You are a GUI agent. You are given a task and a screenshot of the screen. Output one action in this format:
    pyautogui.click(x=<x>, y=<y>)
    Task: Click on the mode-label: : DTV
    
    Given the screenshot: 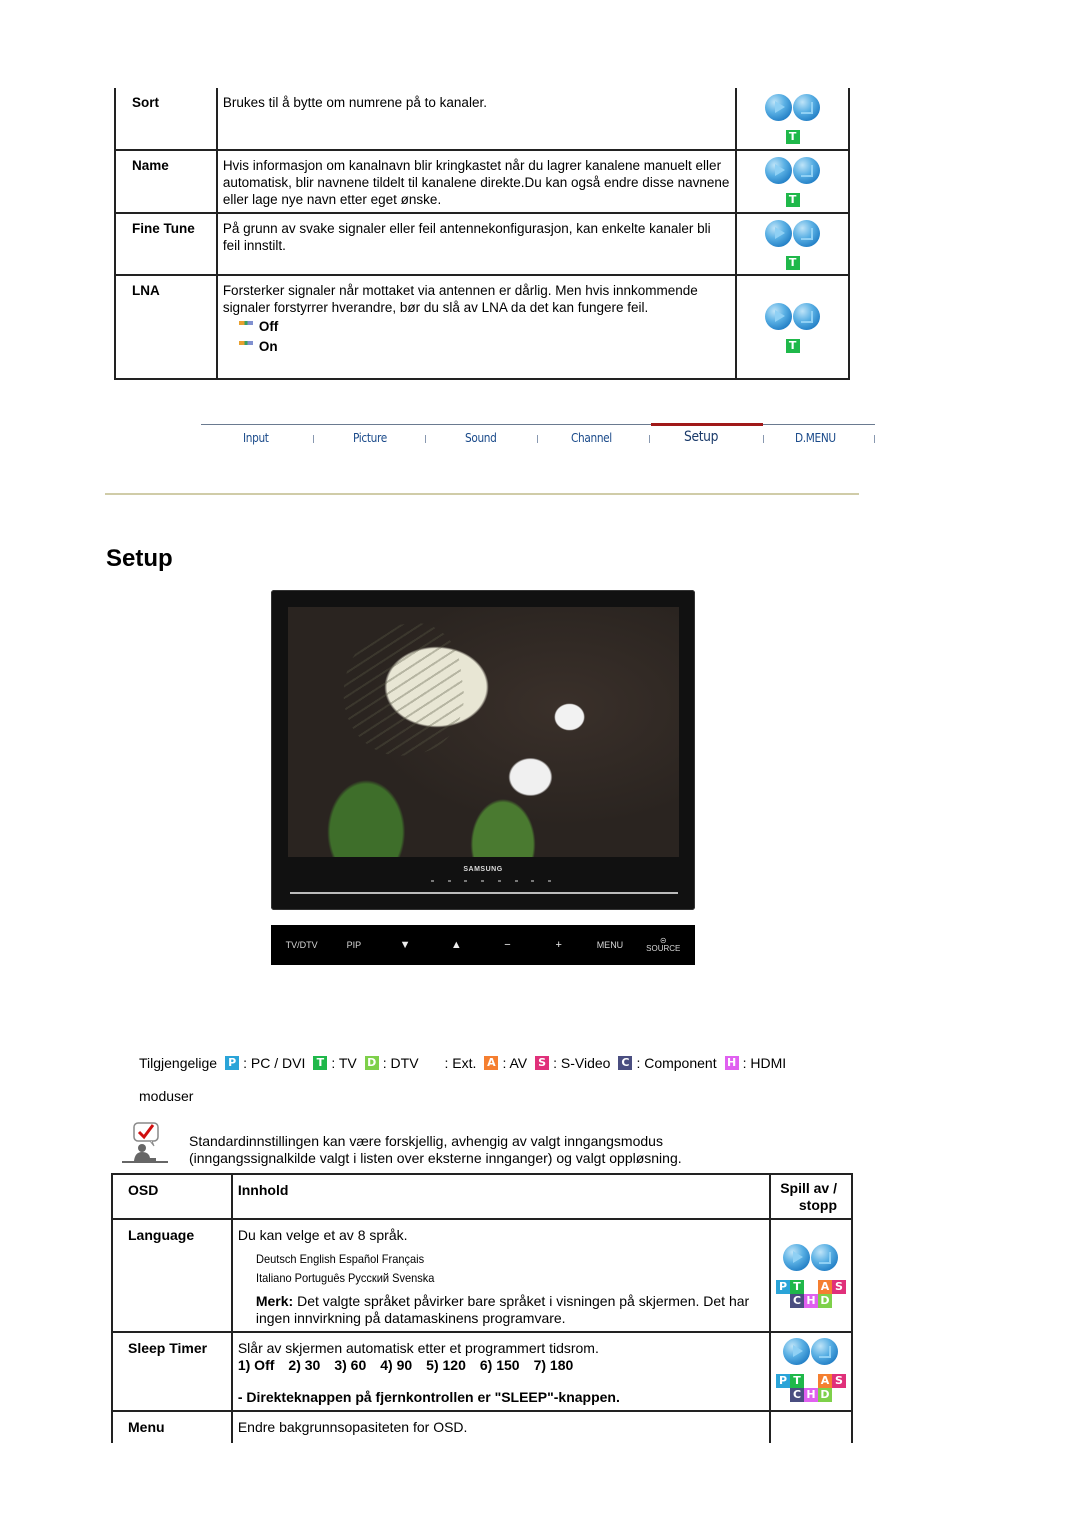 What is the action you would take?
    pyautogui.click(x=400, y=1063)
    